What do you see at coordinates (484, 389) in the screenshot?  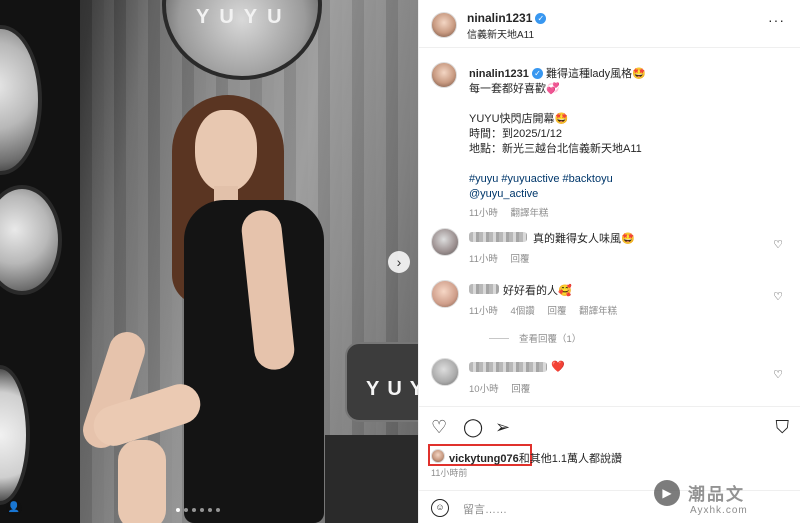 I see `comment-time: 10小時` at bounding box center [484, 389].